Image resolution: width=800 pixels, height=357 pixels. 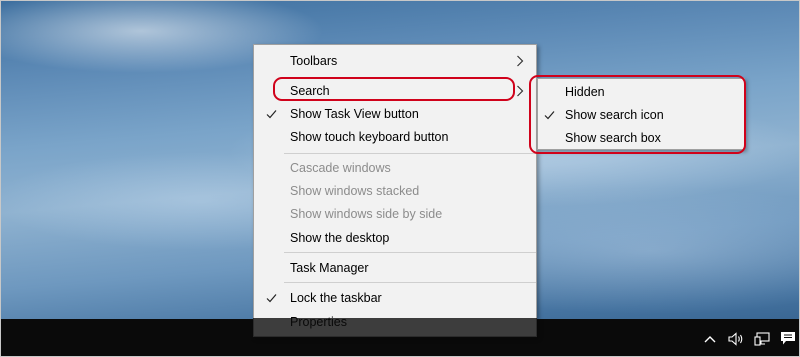 I want to click on submenu-item-label: Hidden, so click(x=585, y=91).